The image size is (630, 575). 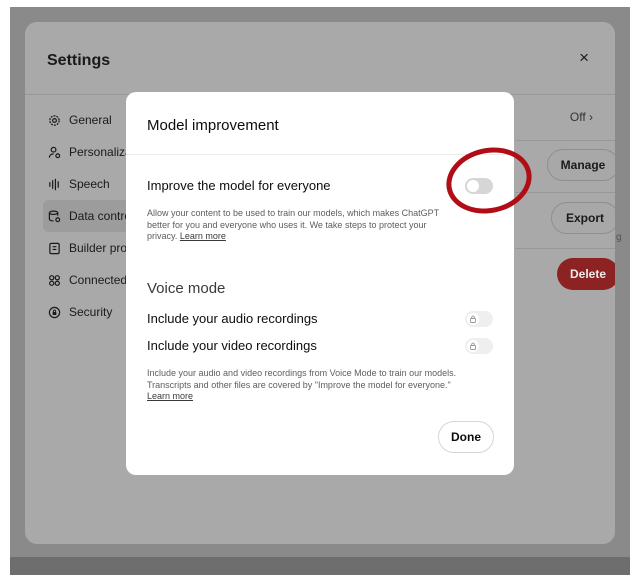 I want to click on settings-right-column: Off › Manage Export Delete, so click(x=565, y=283).